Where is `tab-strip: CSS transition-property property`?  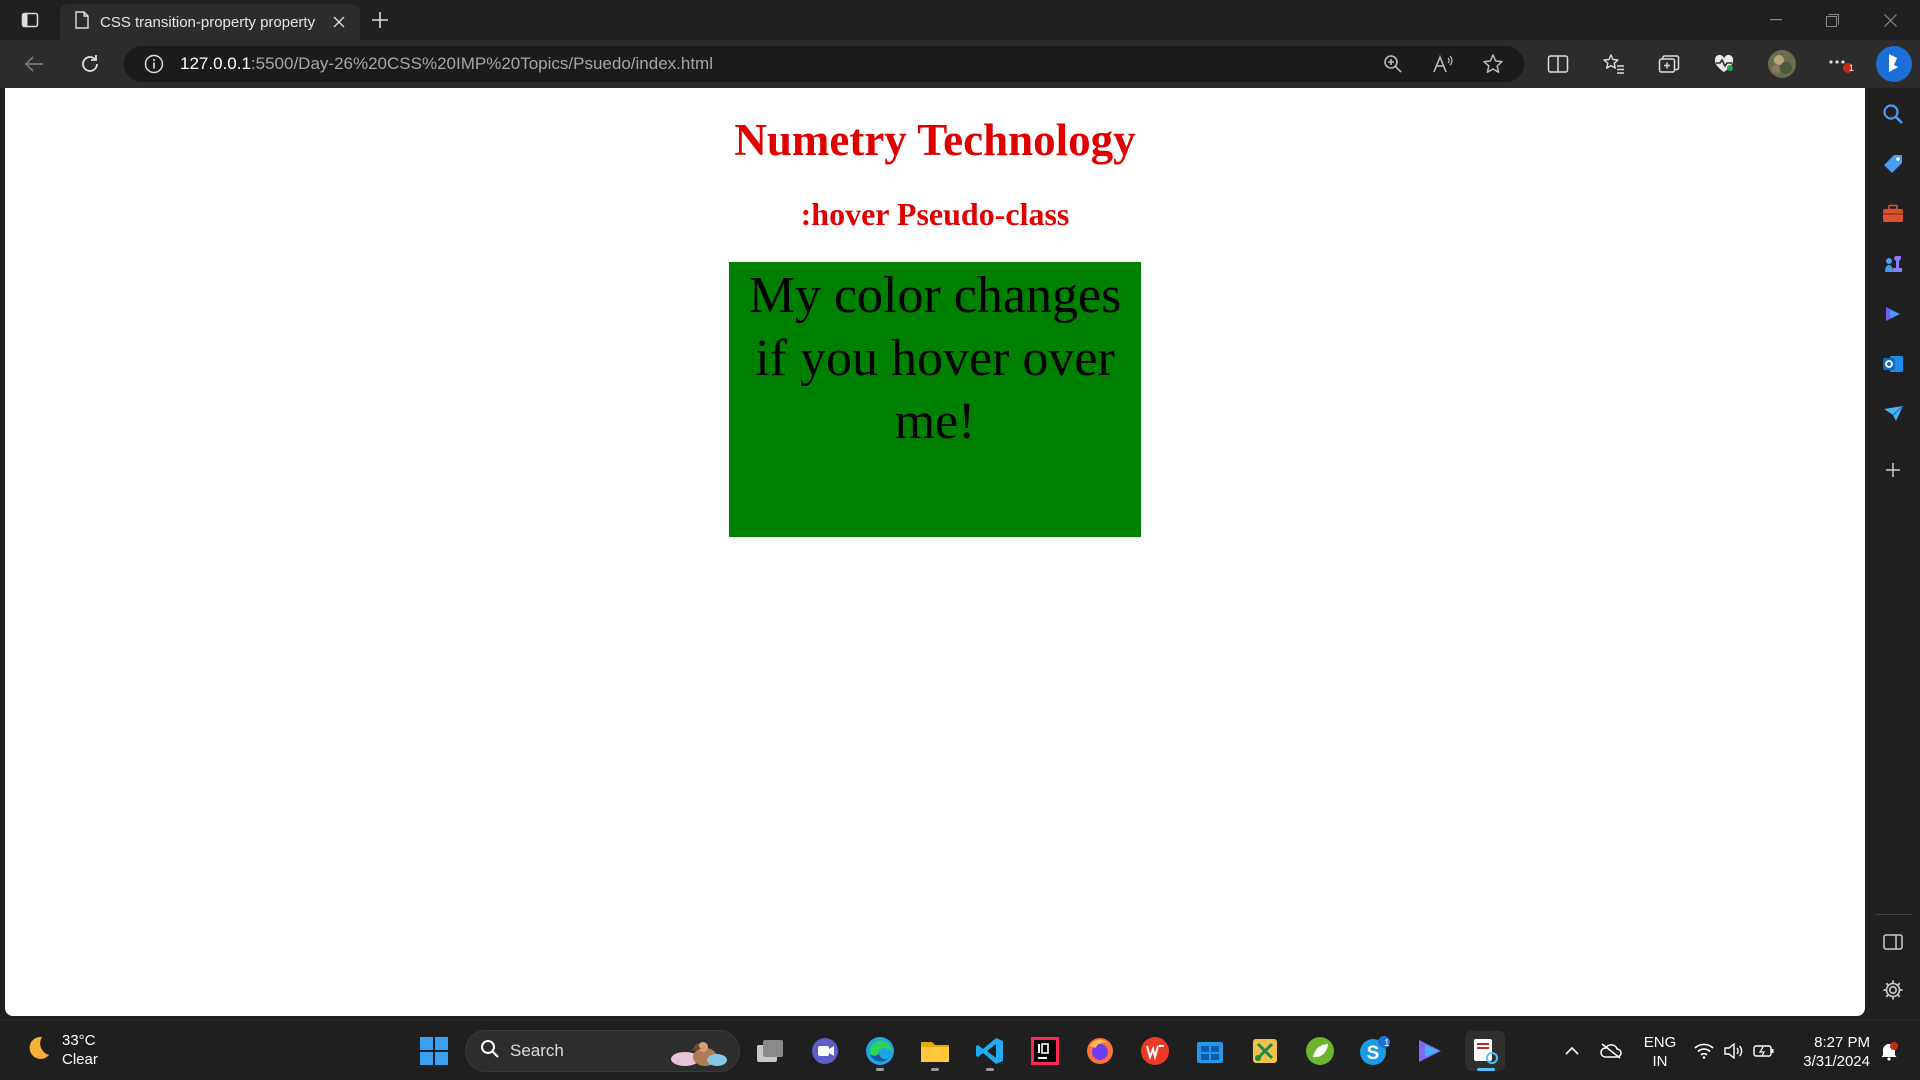
tab-strip: CSS transition-property property is located at coordinates (960, 20).